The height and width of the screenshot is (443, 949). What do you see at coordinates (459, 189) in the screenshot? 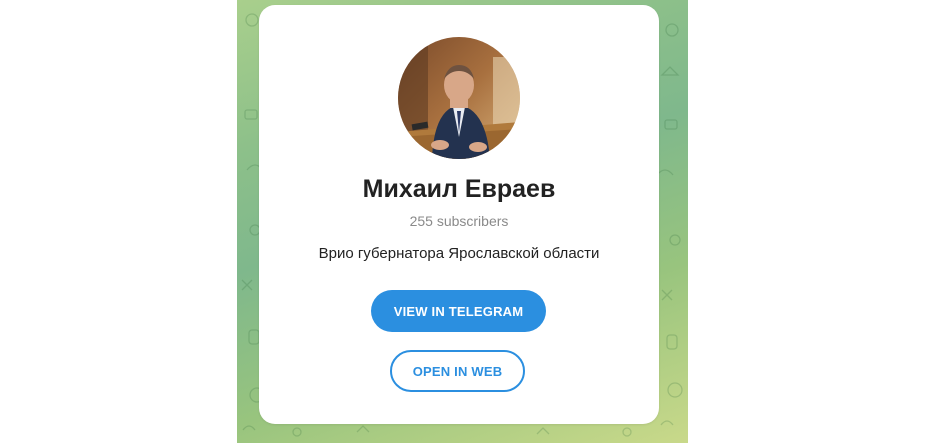
I see `channel-name: Михаил Евраев` at bounding box center [459, 189].